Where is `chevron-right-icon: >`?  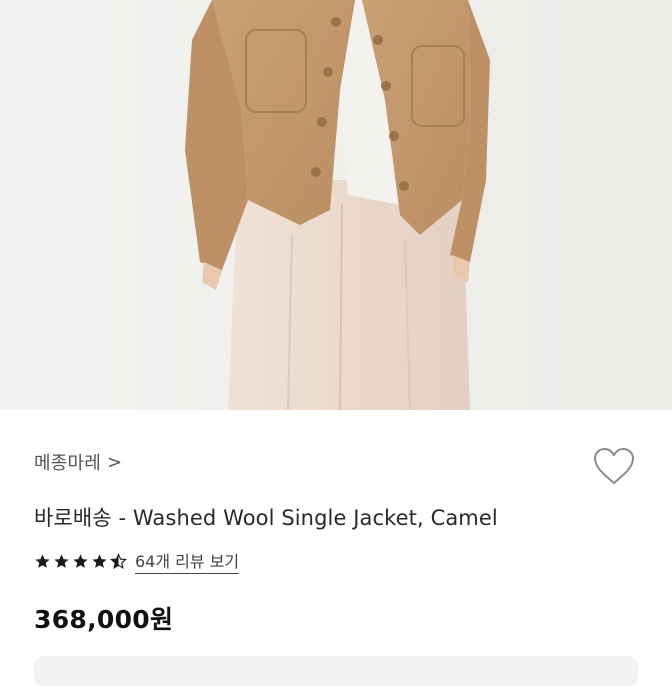 chevron-right-icon: > is located at coordinates (115, 462).